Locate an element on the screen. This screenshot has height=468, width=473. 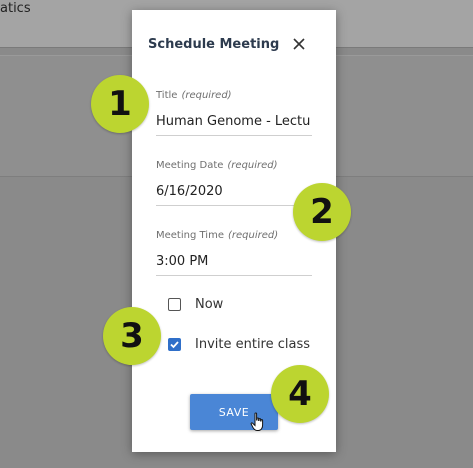
close-icon is located at coordinates (299, 44).